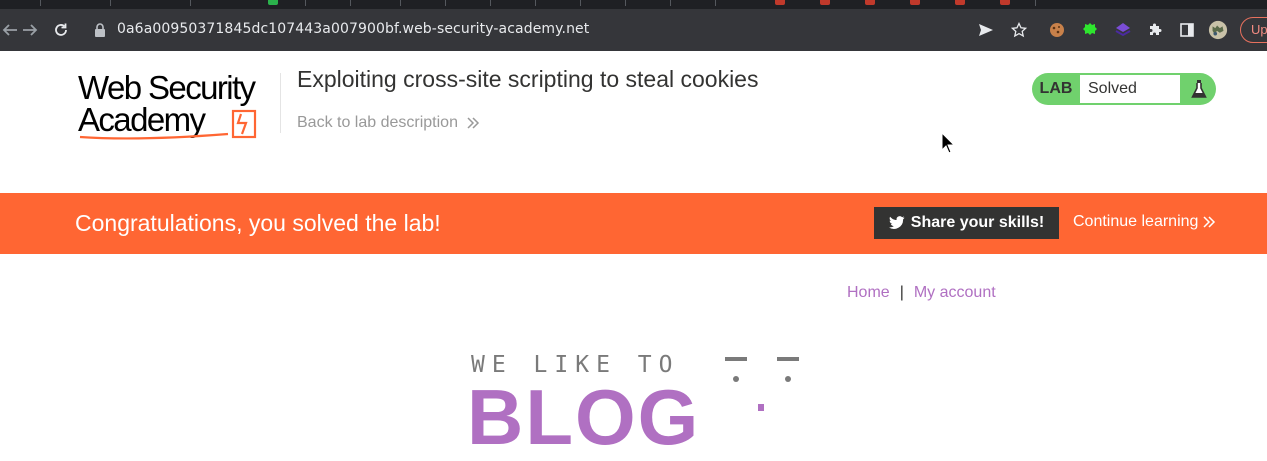 This screenshot has height=461, width=1267. I want to click on twitter-icon, so click(896, 222).